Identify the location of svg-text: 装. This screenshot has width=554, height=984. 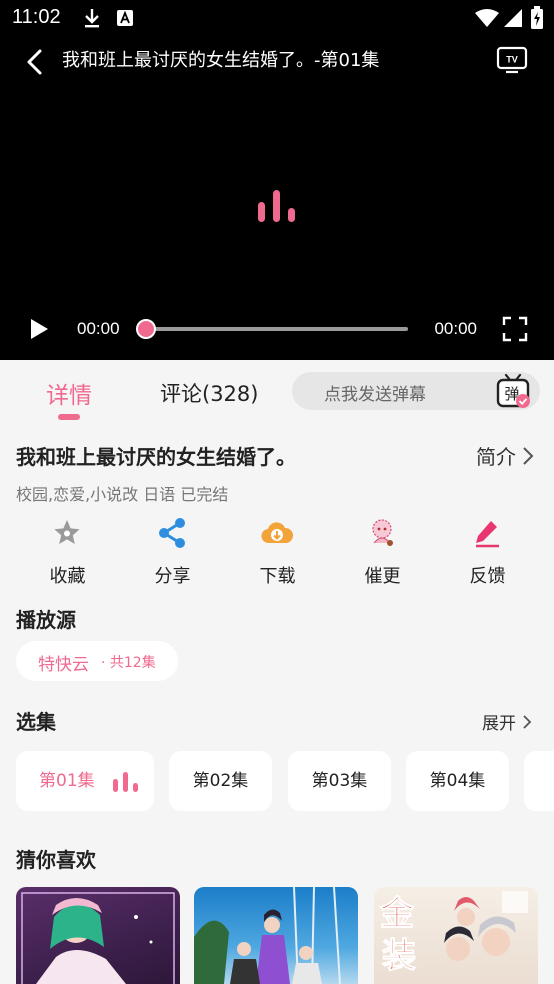
(399, 956).